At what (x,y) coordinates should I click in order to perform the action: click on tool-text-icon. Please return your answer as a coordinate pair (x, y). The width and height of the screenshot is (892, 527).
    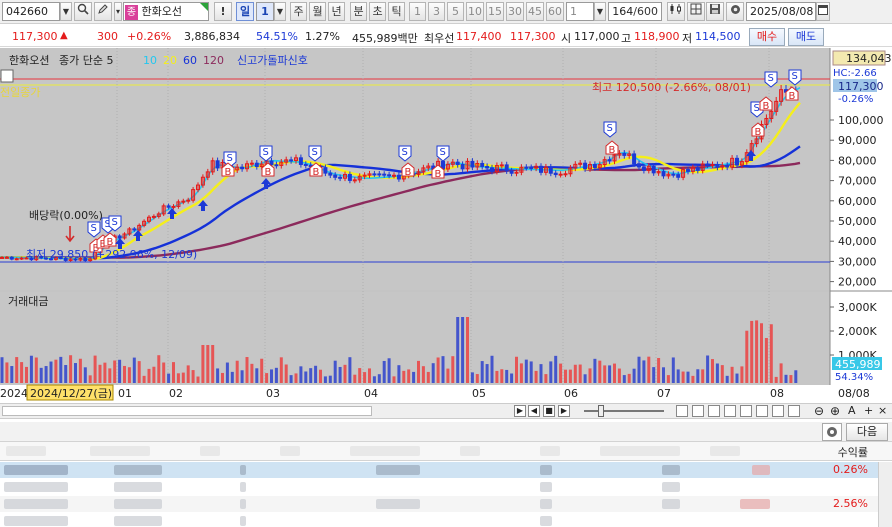
    Looking at the image, I should click on (762, 411).